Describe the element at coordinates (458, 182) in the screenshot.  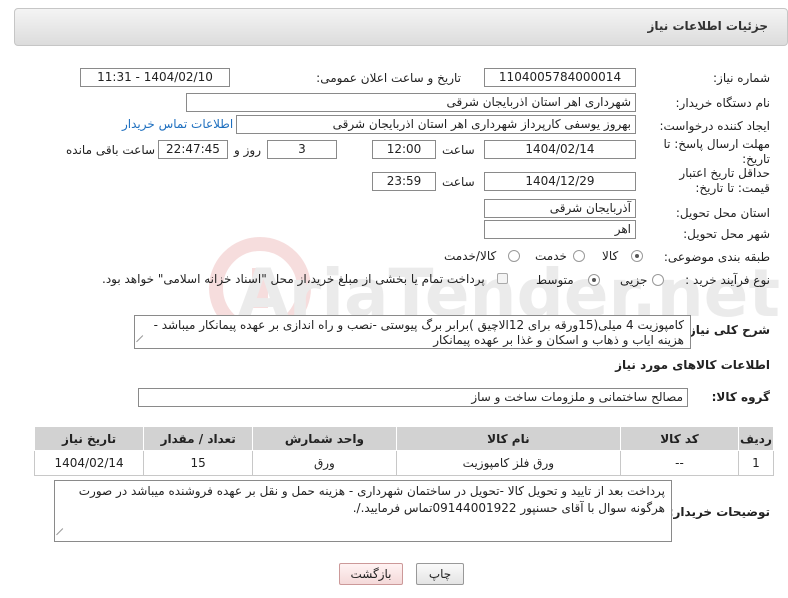
I see `validity-time-label: ساعت` at that location.